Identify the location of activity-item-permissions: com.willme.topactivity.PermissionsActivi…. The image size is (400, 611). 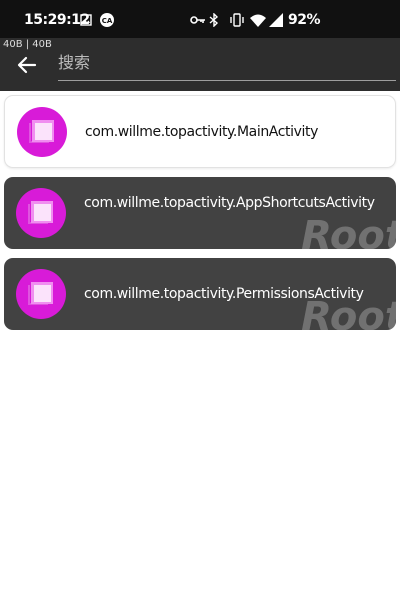
(200, 294).